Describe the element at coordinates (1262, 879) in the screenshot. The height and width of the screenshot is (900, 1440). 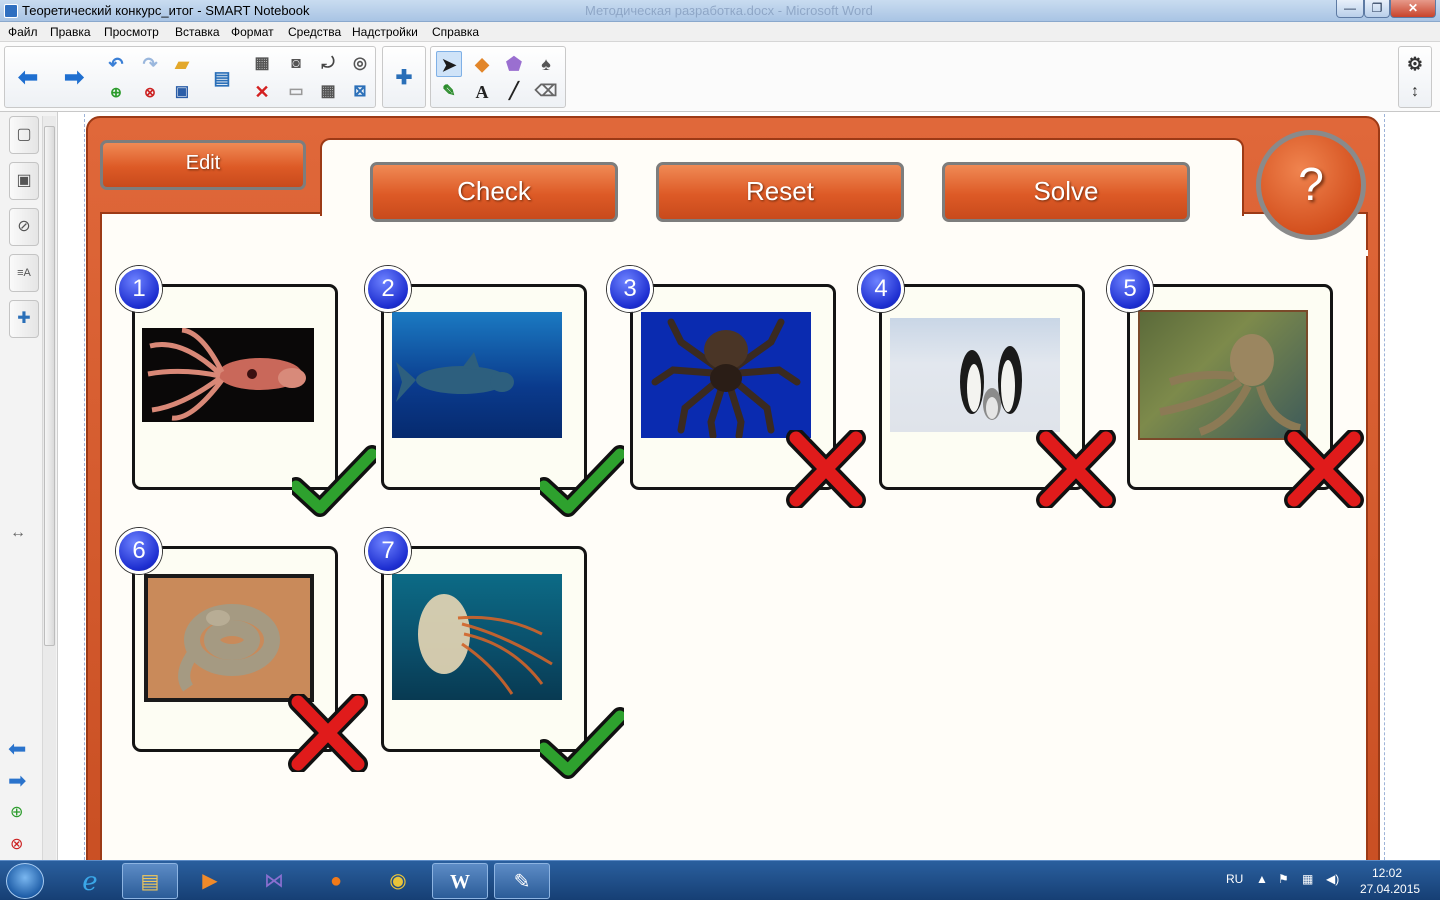
I see `show-hidden-icons-icon: ▲` at that location.